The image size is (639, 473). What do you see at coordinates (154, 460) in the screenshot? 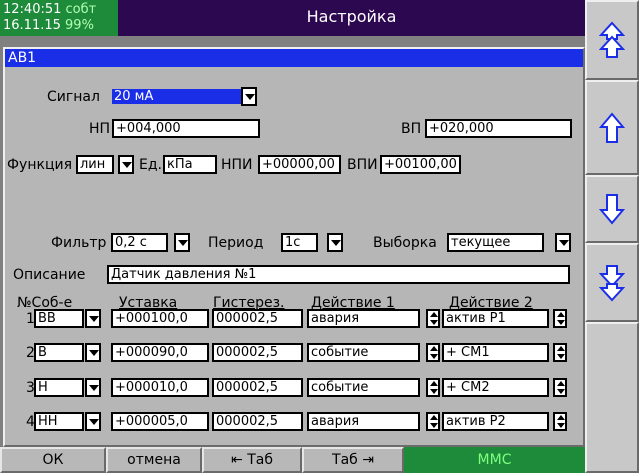
I see `cancel-button: отмена` at bounding box center [154, 460].